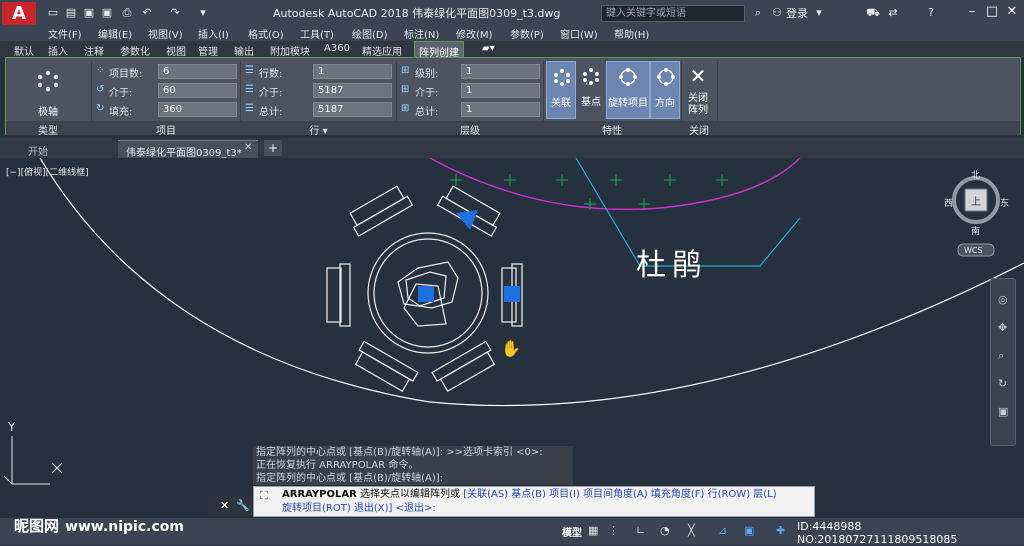 The width and height of the screenshot is (1024, 546). I want to click on tab-parametric: 参数化, so click(135, 50).